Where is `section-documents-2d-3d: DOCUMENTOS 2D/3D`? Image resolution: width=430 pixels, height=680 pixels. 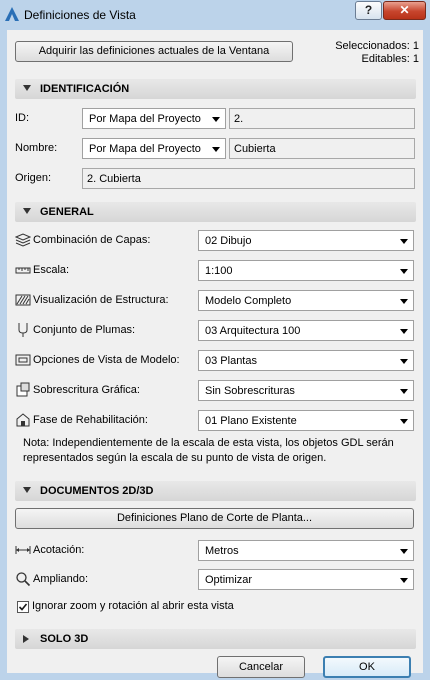 section-documents-2d-3d: DOCUMENTOS 2D/3D is located at coordinates (215, 491).